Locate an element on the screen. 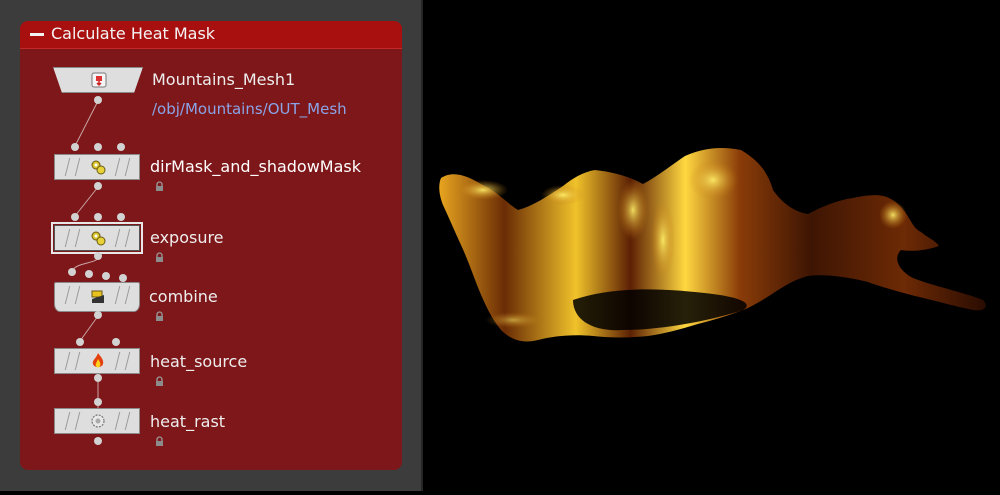 The image size is (1000, 495). node-dirmask-and-shadowmask is located at coordinates (97, 167).